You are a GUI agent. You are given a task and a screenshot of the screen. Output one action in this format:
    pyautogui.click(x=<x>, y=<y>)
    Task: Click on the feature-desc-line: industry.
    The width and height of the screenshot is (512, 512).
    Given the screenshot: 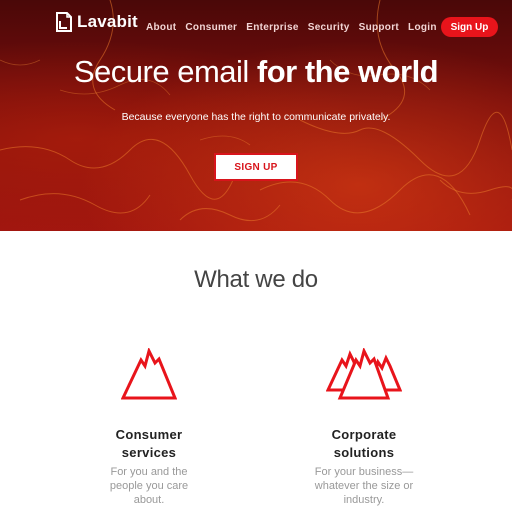 What is the action you would take?
    pyautogui.click(x=364, y=500)
    